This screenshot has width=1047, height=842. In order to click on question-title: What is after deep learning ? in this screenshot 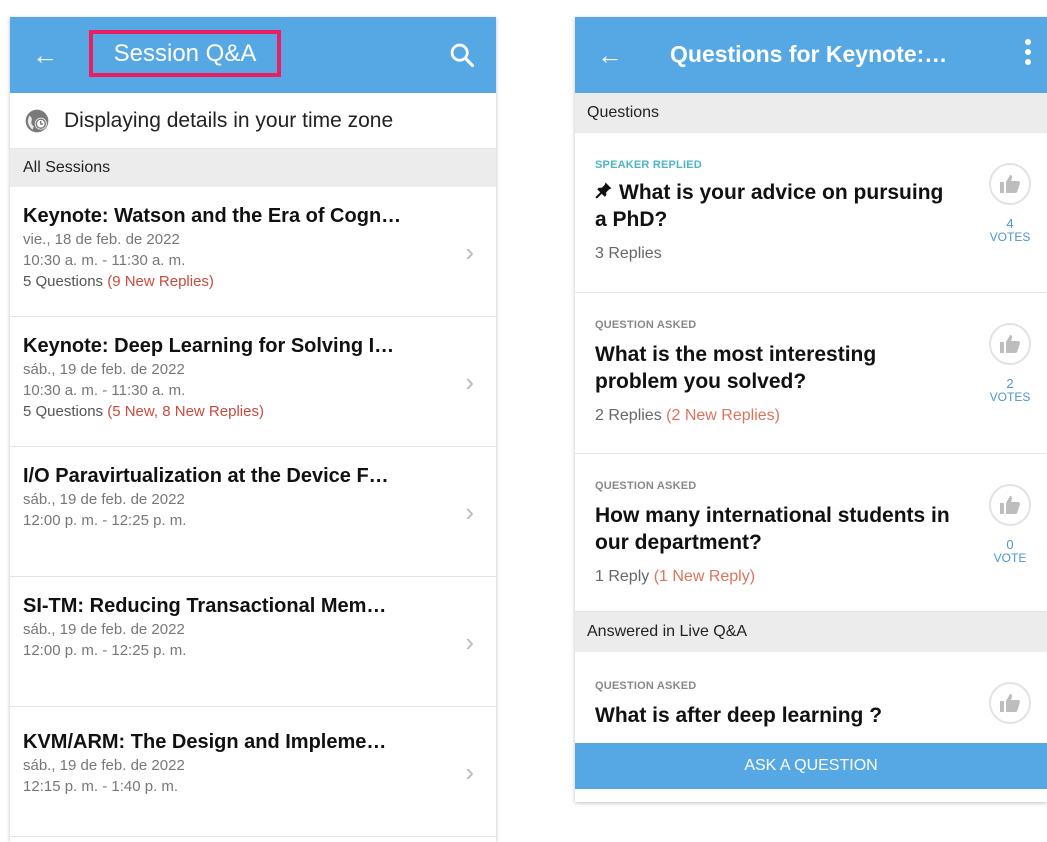, I will do `click(739, 715)`.